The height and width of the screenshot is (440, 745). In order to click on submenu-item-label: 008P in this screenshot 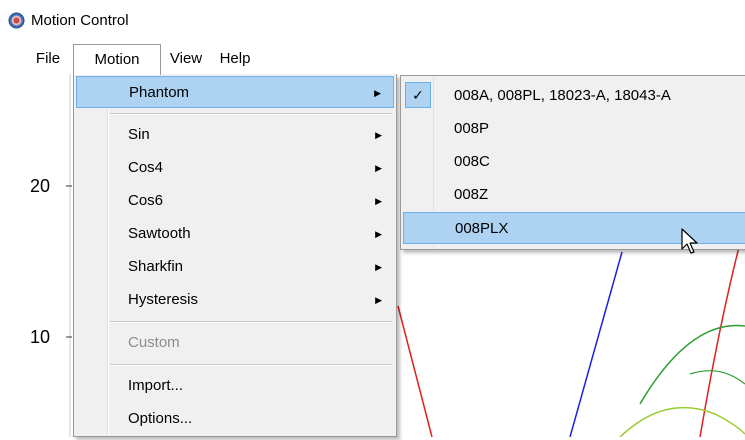, I will do `click(472, 128)`.